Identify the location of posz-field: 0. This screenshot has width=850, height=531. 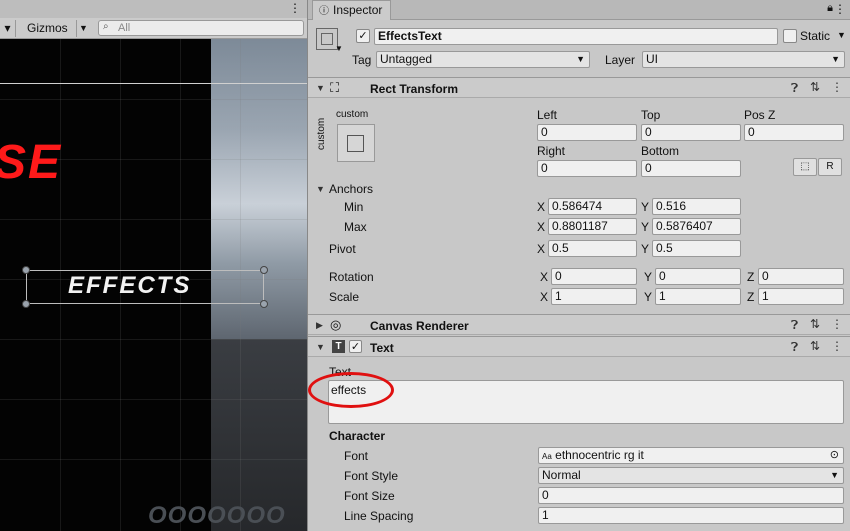
(794, 132).